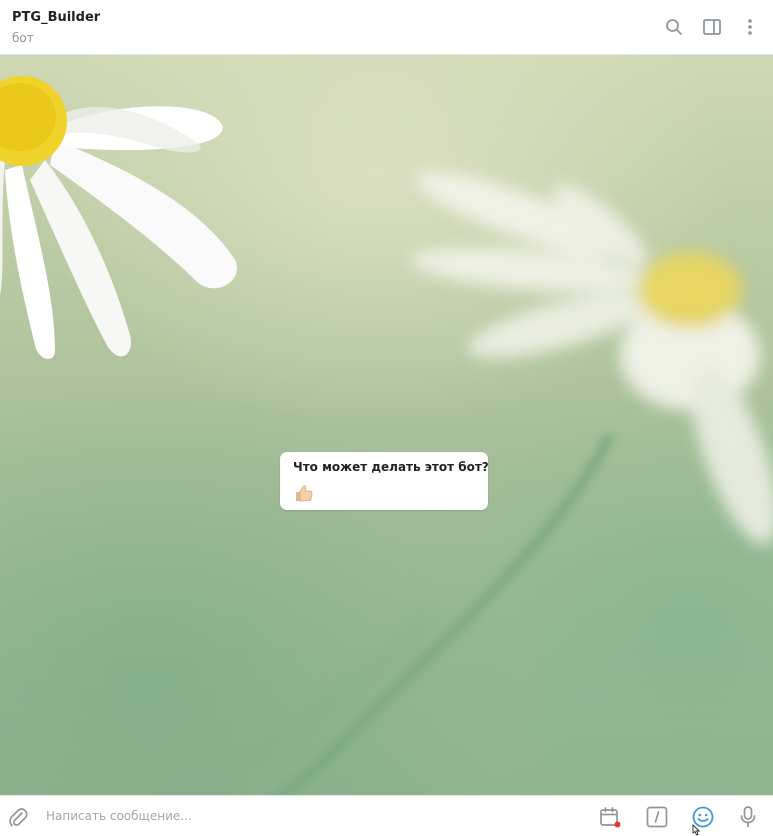 The width and height of the screenshot is (773, 836). Describe the element at coordinates (750, 27) in the screenshot. I see `more-vertical-icon` at that location.